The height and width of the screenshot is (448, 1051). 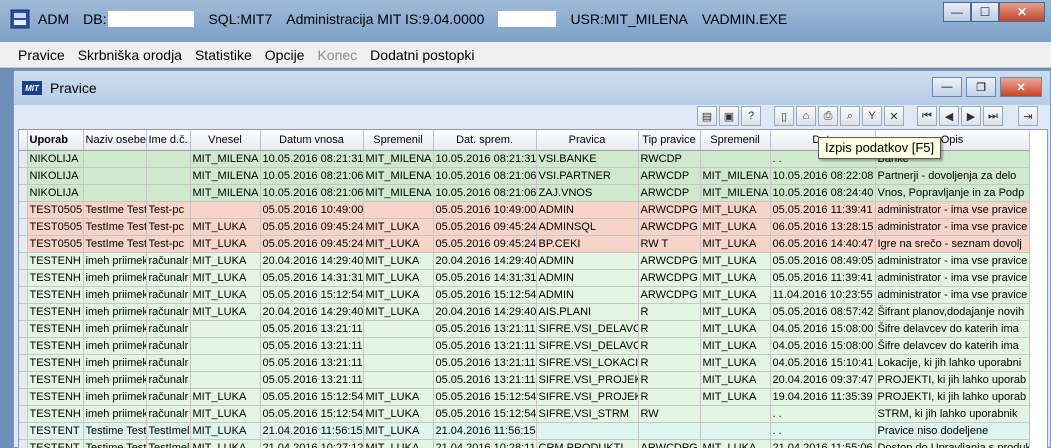 I want to click on last-record-icon: ⏭, so click(x=993, y=116).